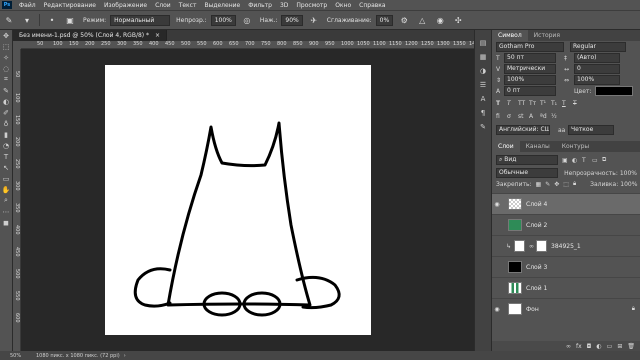 This screenshot has height=360, width=640. Describe the element at coordinates (483, 99) in the screenshot. I see `character-icon: A` at that location.